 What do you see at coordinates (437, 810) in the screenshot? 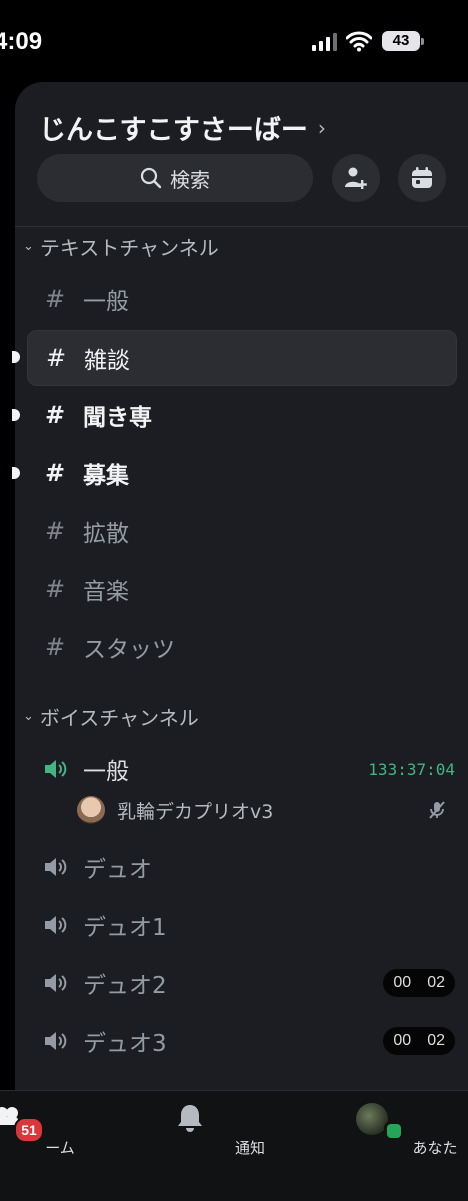
I see `mic-muted-icon` at bounding box center [437, 810].